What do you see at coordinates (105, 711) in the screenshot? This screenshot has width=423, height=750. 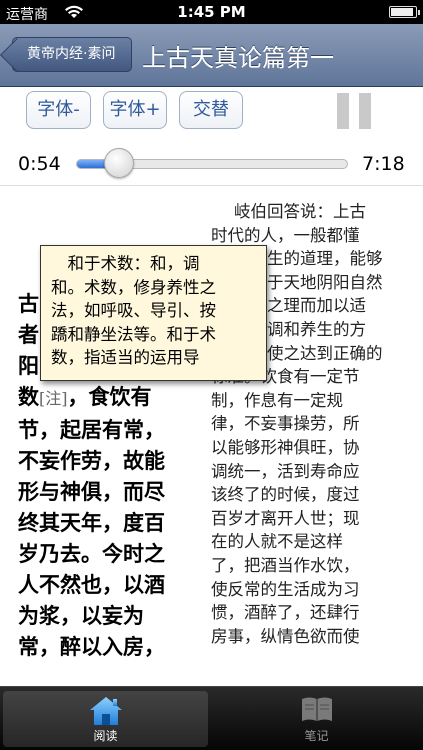 I see `home-icon` at bounding box center [105, 711].